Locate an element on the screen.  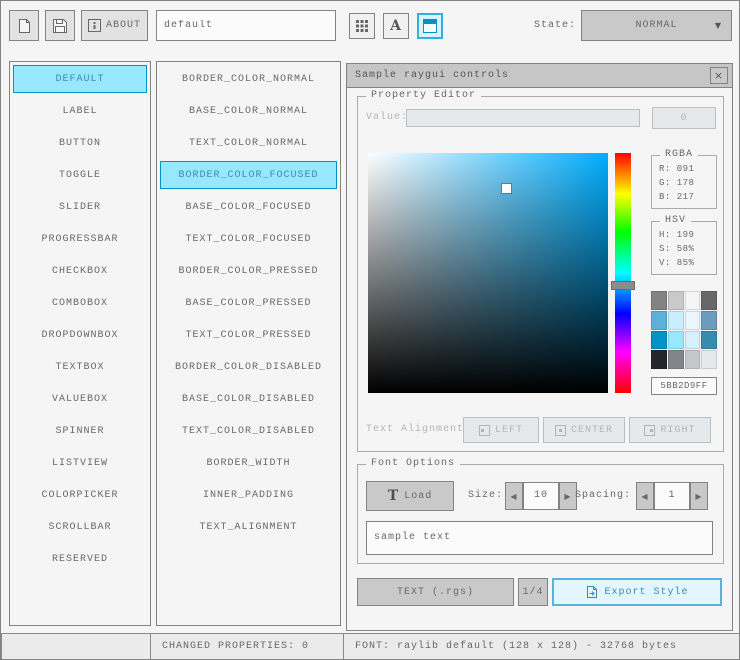
changed-properties-text: CHANGED PROPERTIES: 0 is located at coordinates (236, 646).